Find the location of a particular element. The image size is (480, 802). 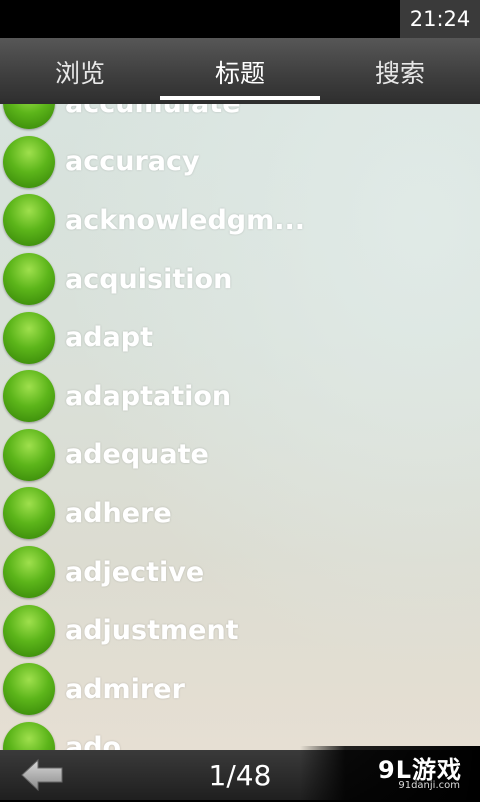

watermark-url: 91danji.com is located at coordinates (429, 785).